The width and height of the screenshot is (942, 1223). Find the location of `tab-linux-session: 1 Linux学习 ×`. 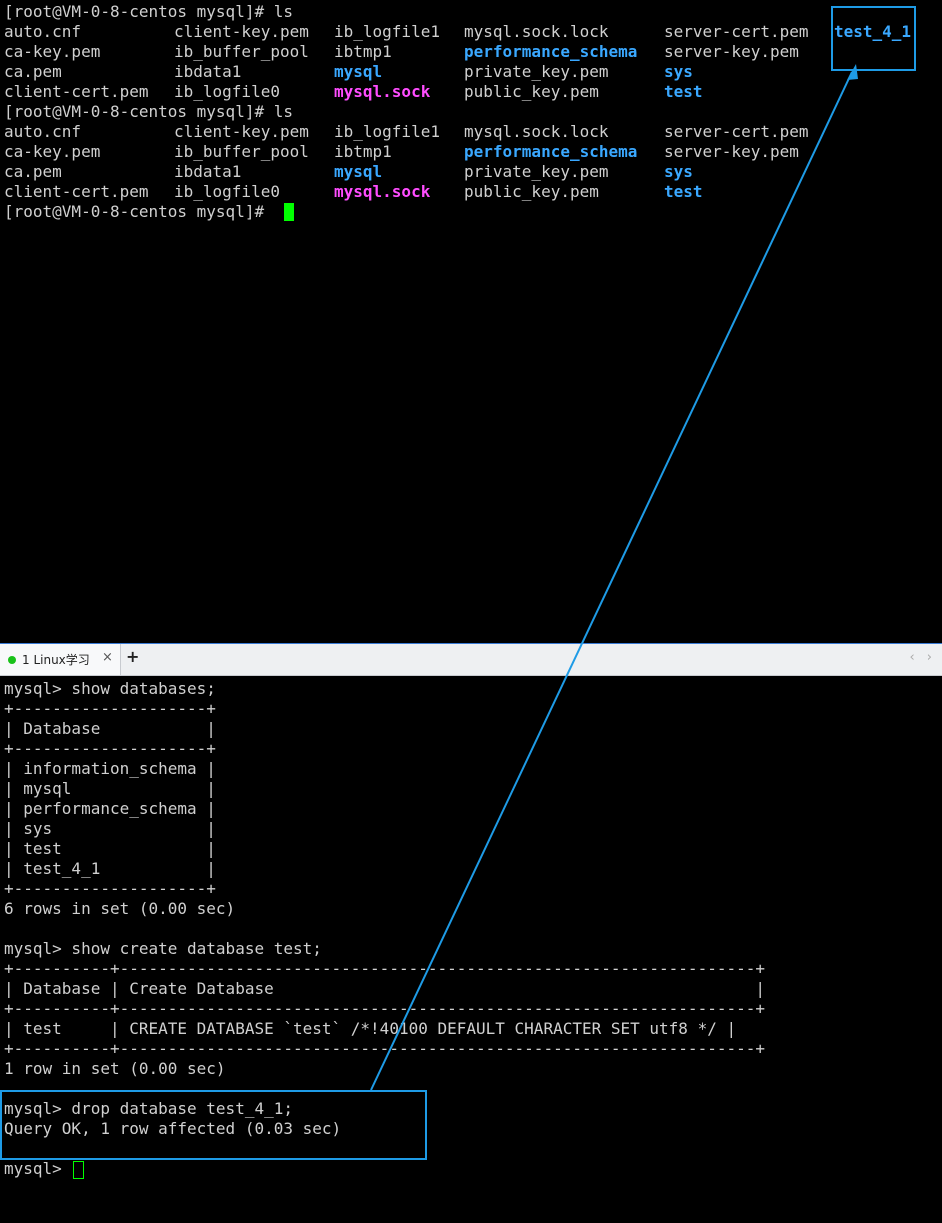

tab-linux-session: 1 Linux学习 × is located at coordinates (60, 659).